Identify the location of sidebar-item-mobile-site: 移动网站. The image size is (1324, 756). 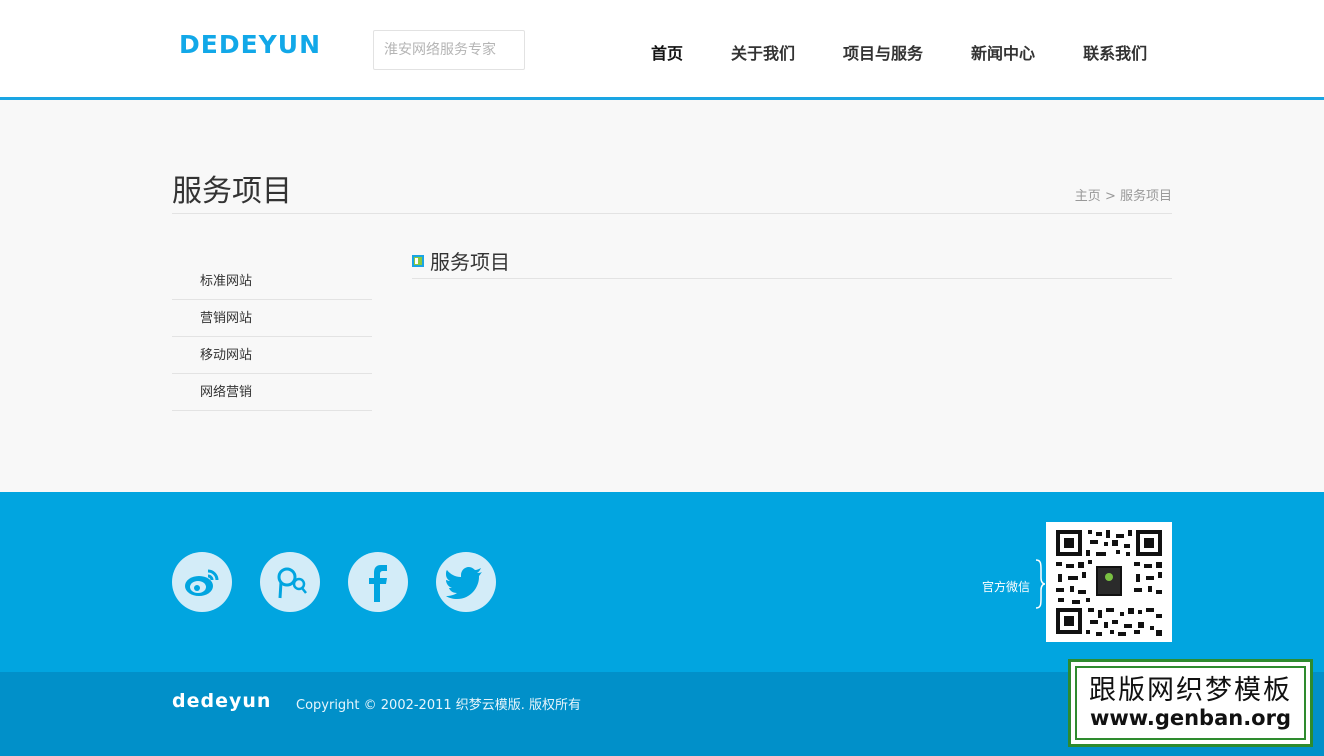
(272, 355).